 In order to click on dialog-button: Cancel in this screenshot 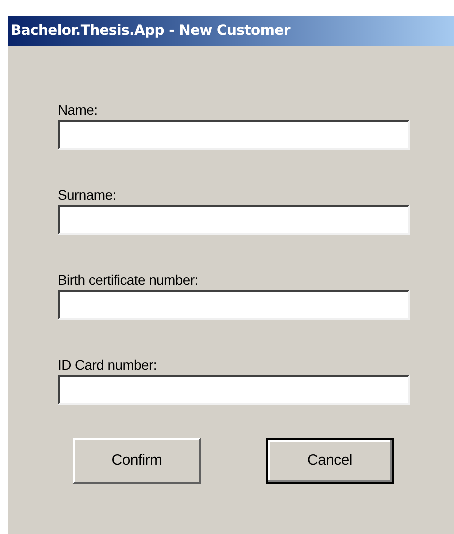, I will do `click(330, 461)`.